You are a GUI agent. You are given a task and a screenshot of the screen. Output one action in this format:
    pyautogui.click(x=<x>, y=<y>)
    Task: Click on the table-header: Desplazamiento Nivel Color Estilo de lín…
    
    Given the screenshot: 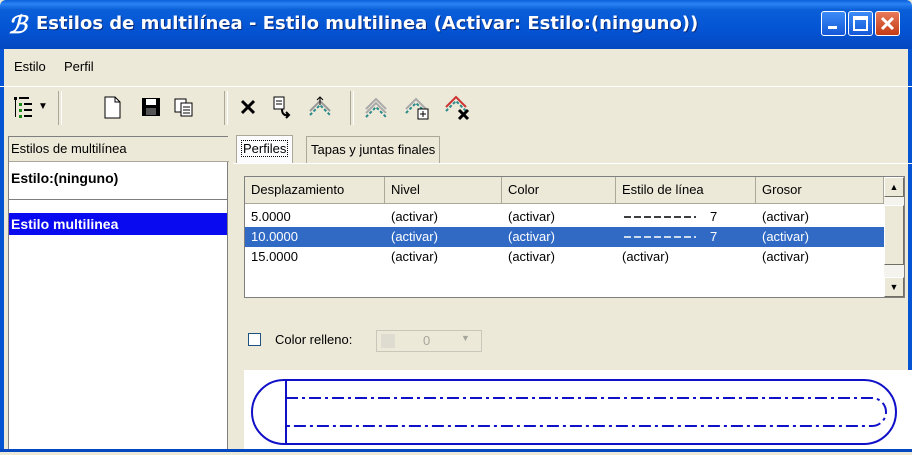 What is the action you would take?
    pyautogui.click(x=564, y=190)
    